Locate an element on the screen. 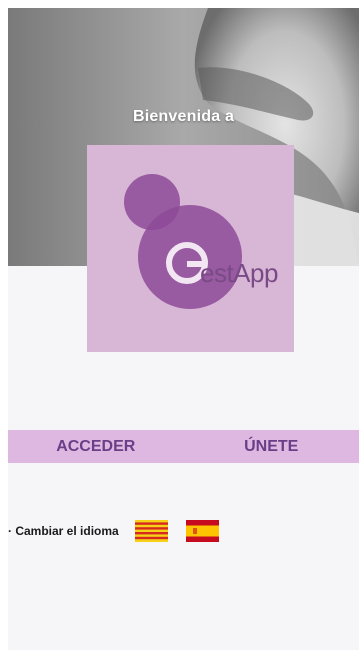 The image size is (359, 650). language-selector: · Cambiar el idioma is located at coordinates (113, 531).